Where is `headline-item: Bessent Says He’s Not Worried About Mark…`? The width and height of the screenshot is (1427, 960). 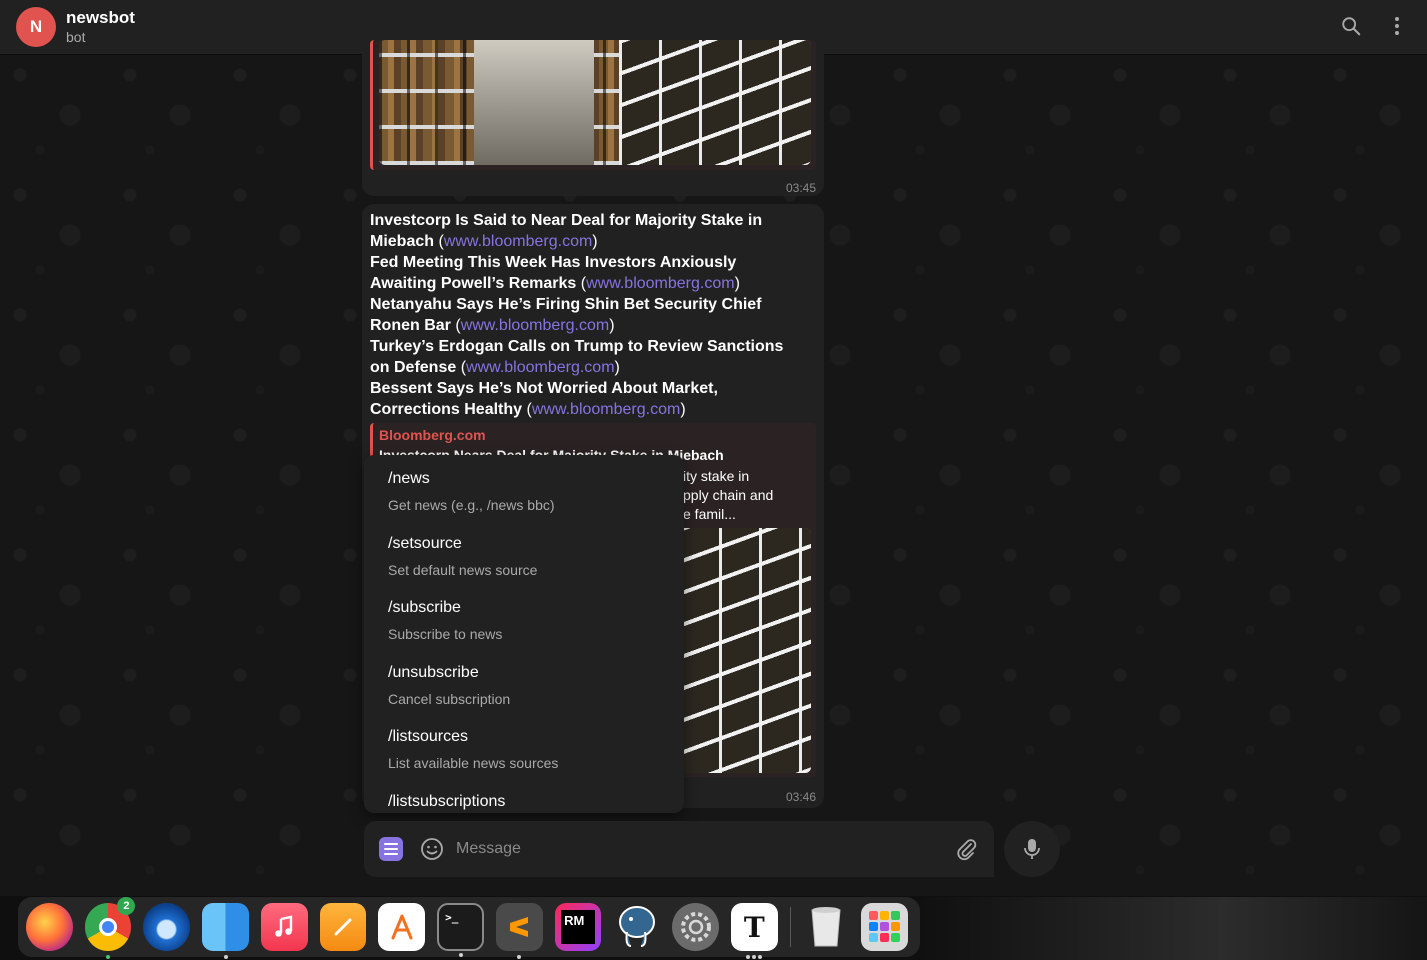 headline-item: Bessent Says He’s Not Worried About Mark… is located at coordinates (544, 399).